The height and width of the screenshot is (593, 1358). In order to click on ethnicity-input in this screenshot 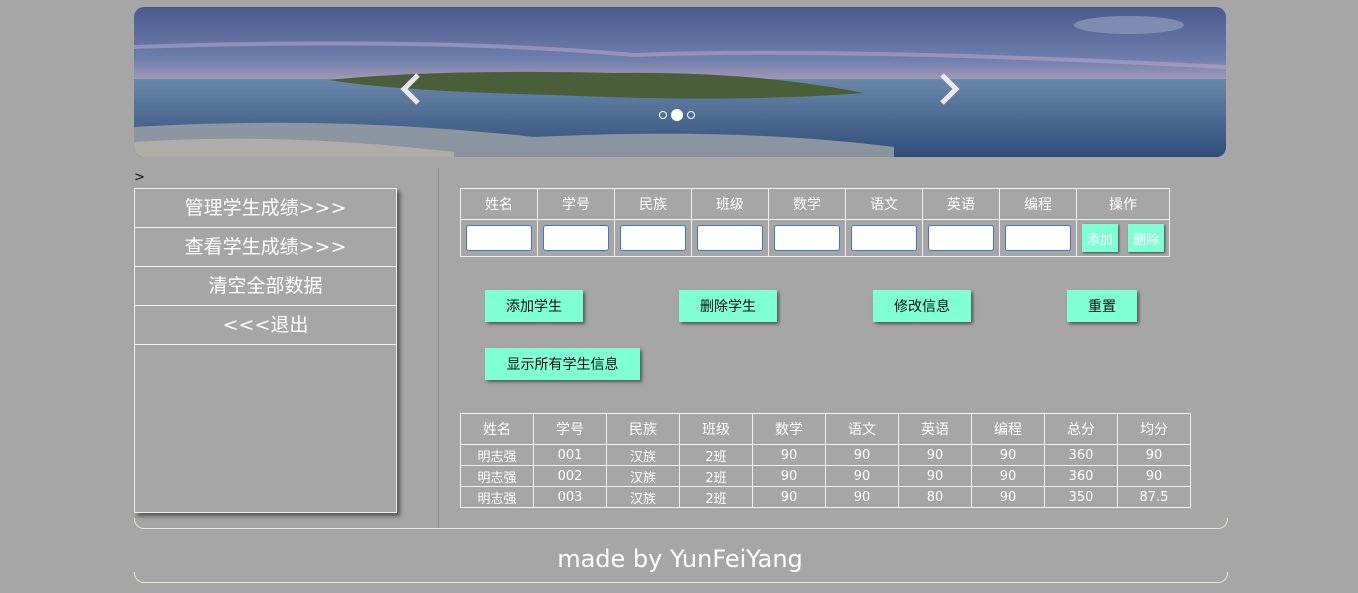, I will do `click(653, 238)`.